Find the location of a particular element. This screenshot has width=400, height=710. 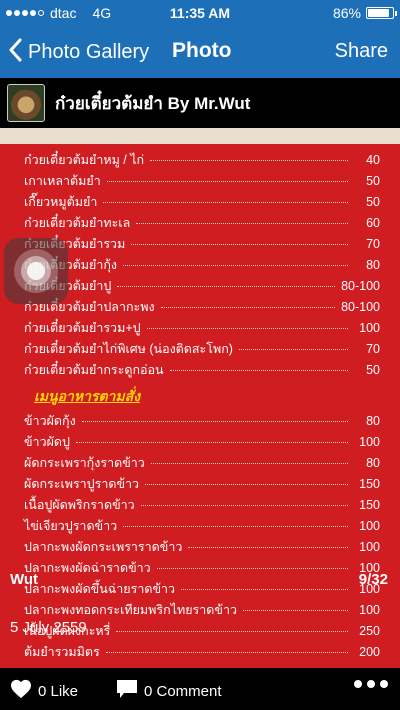

menu-item: ก๋วยเตี๋ยวต้มยำทะเล 60 is located at coordinates (202, 223).